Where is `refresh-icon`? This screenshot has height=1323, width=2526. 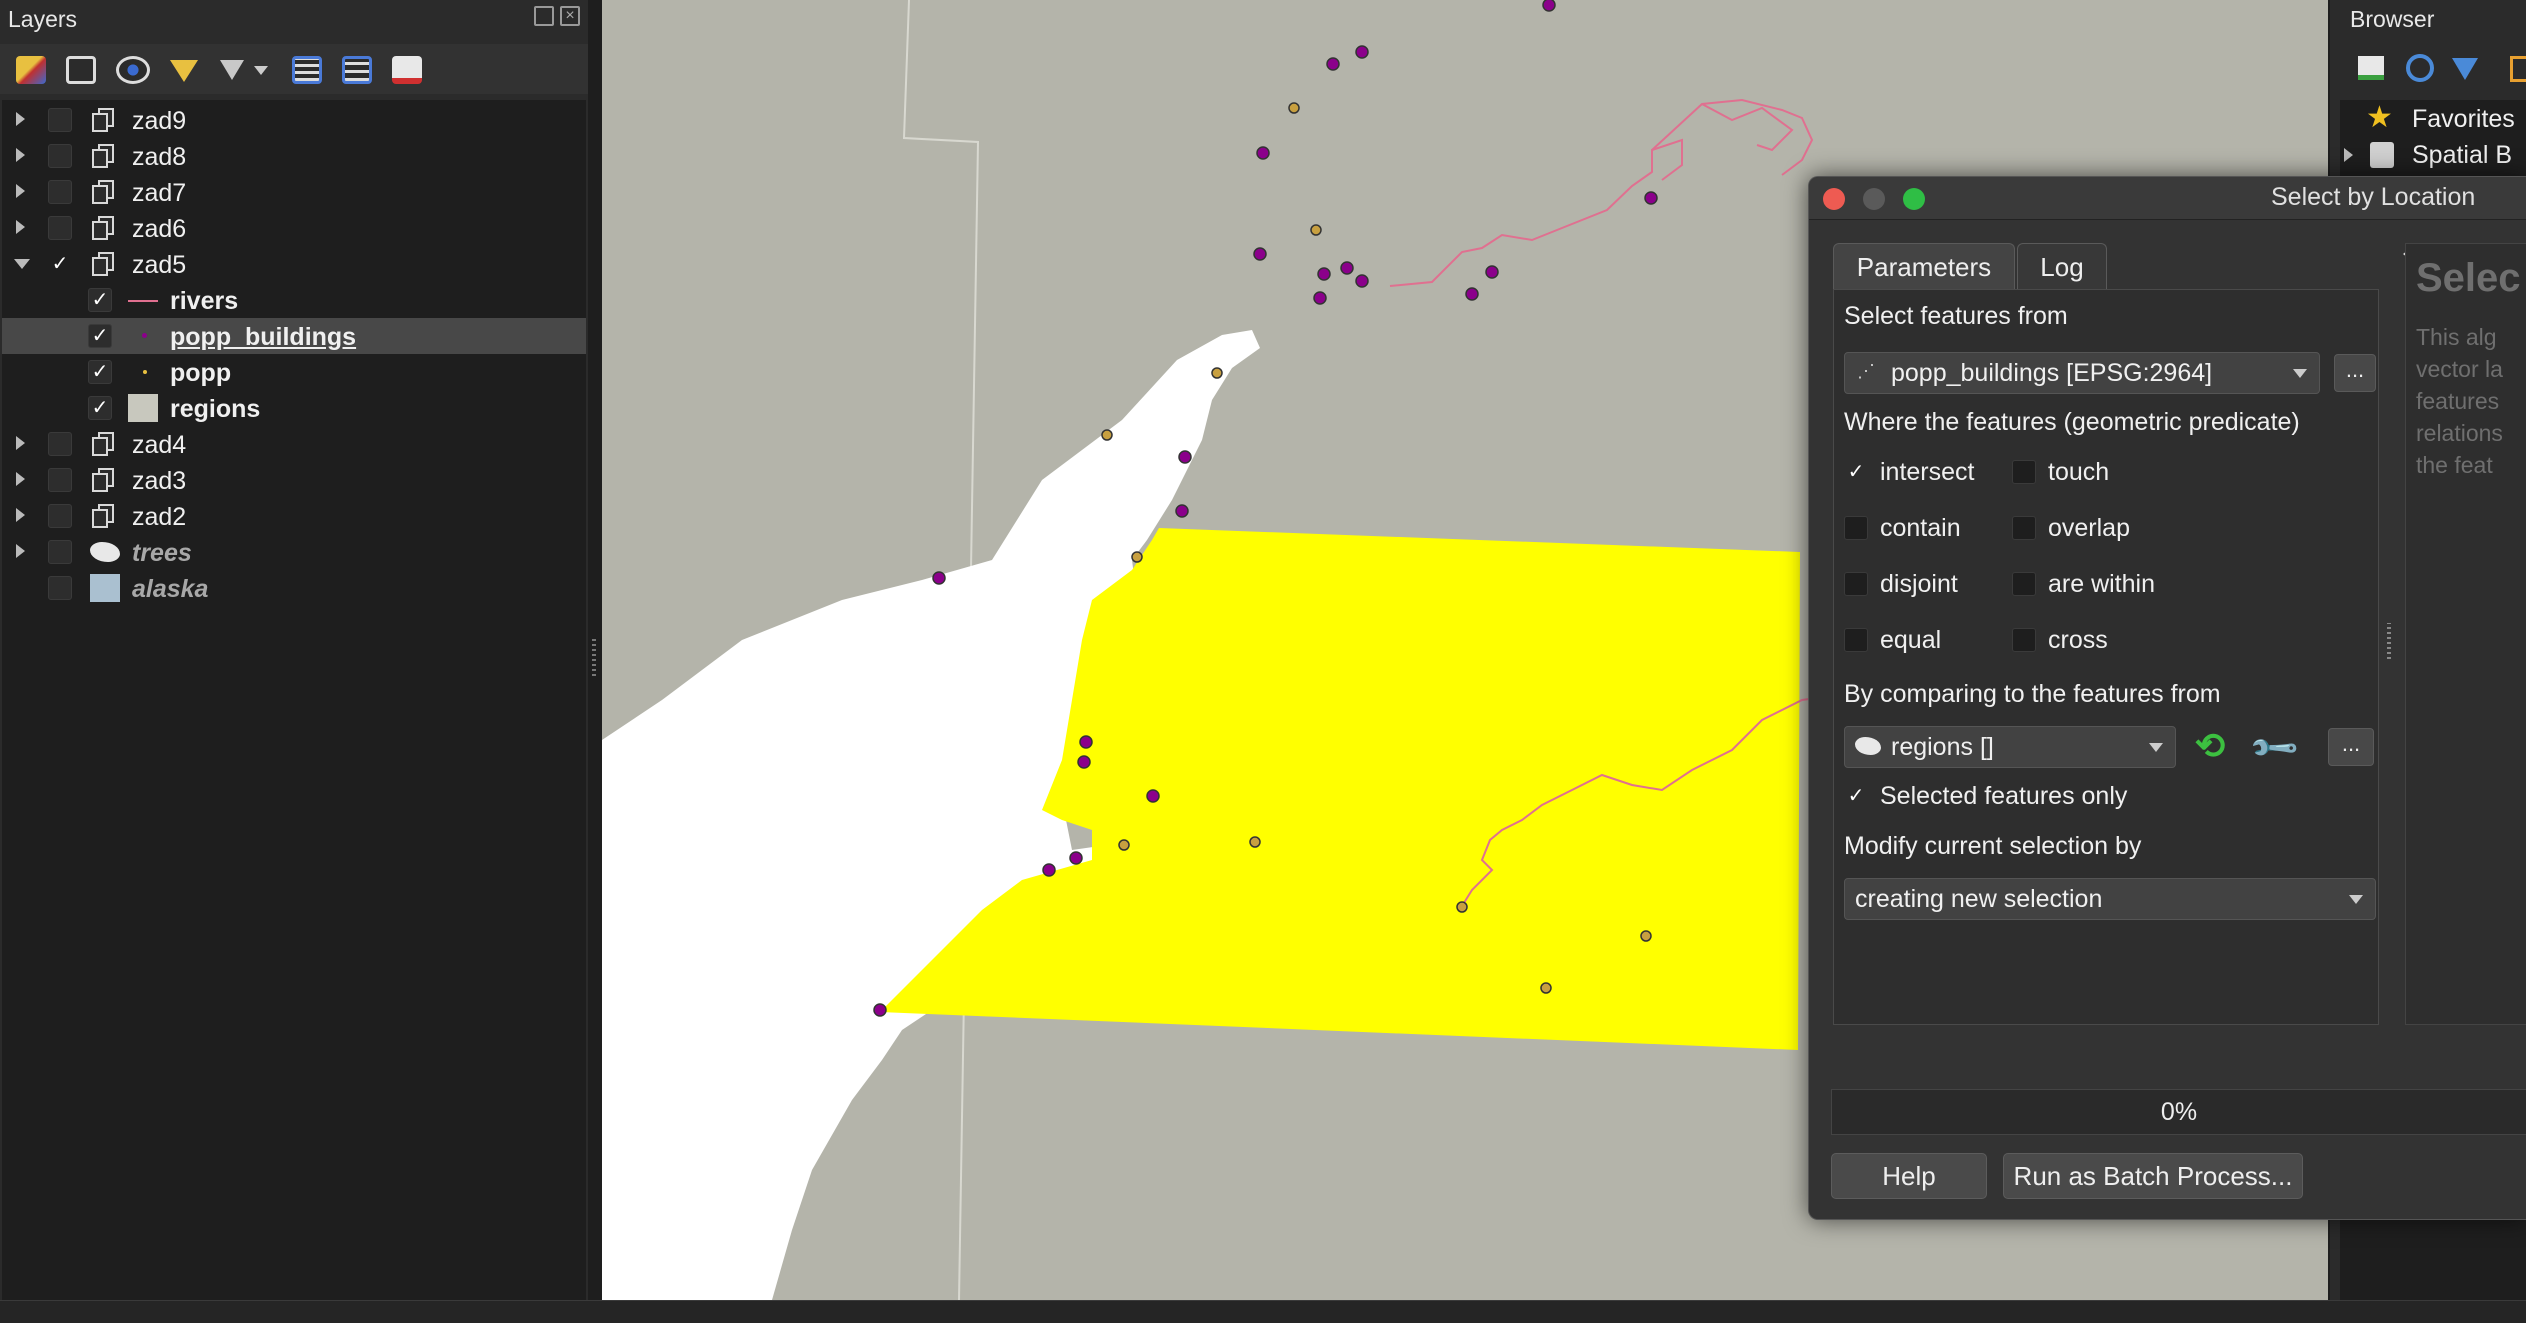
refresh-icon is located at coordinates (2420, 68).